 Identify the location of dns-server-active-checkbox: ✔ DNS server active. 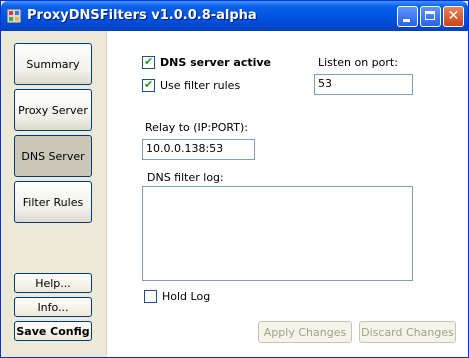
(207, 62).